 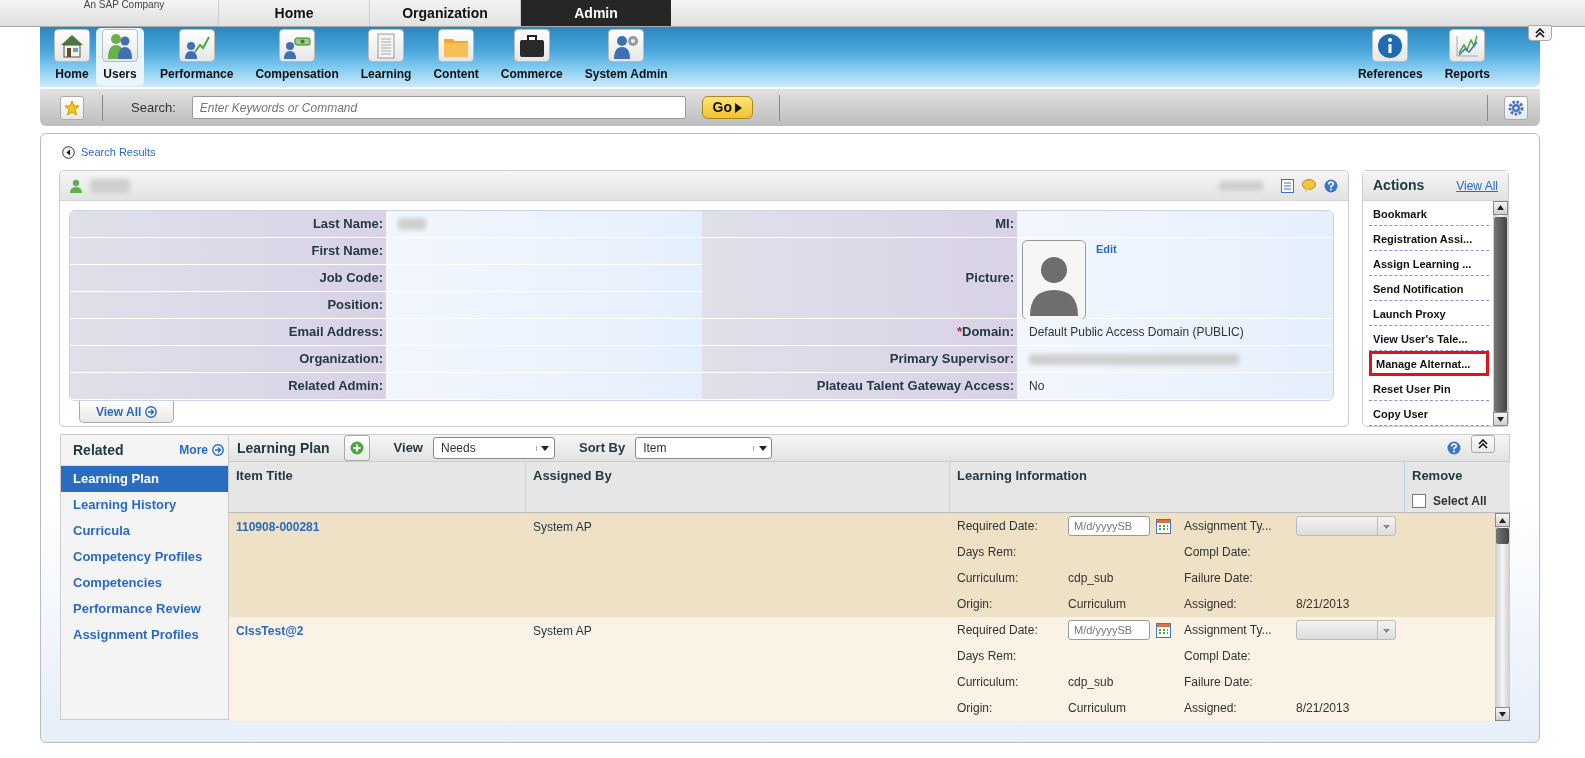 I want to click on related-item: Curricula, so click(x=144, y=531).